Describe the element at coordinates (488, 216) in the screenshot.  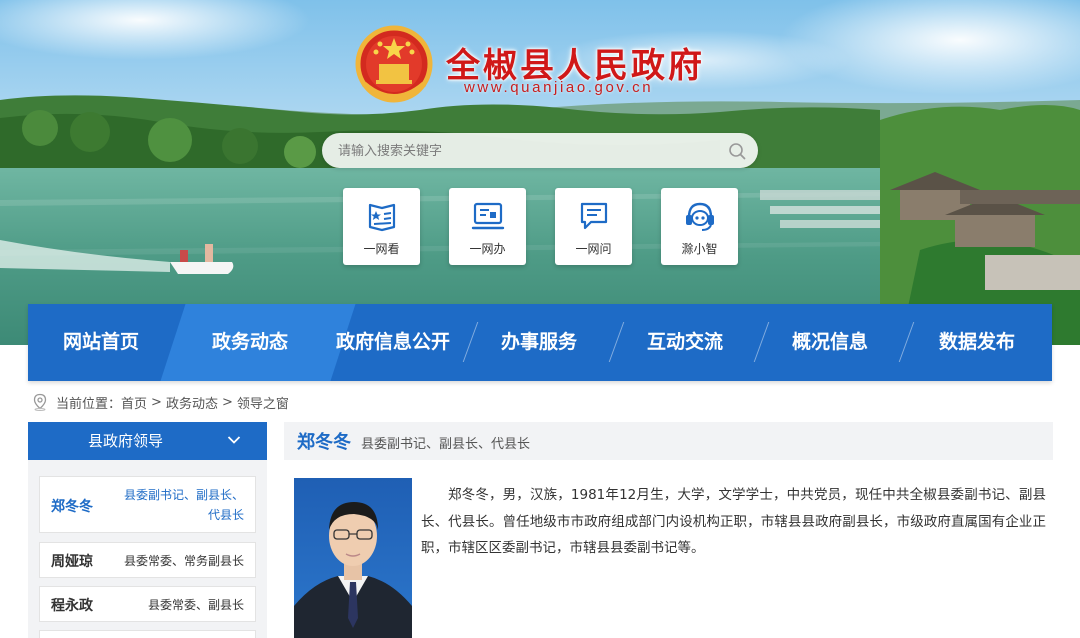
I see `computer-icon` at that location.